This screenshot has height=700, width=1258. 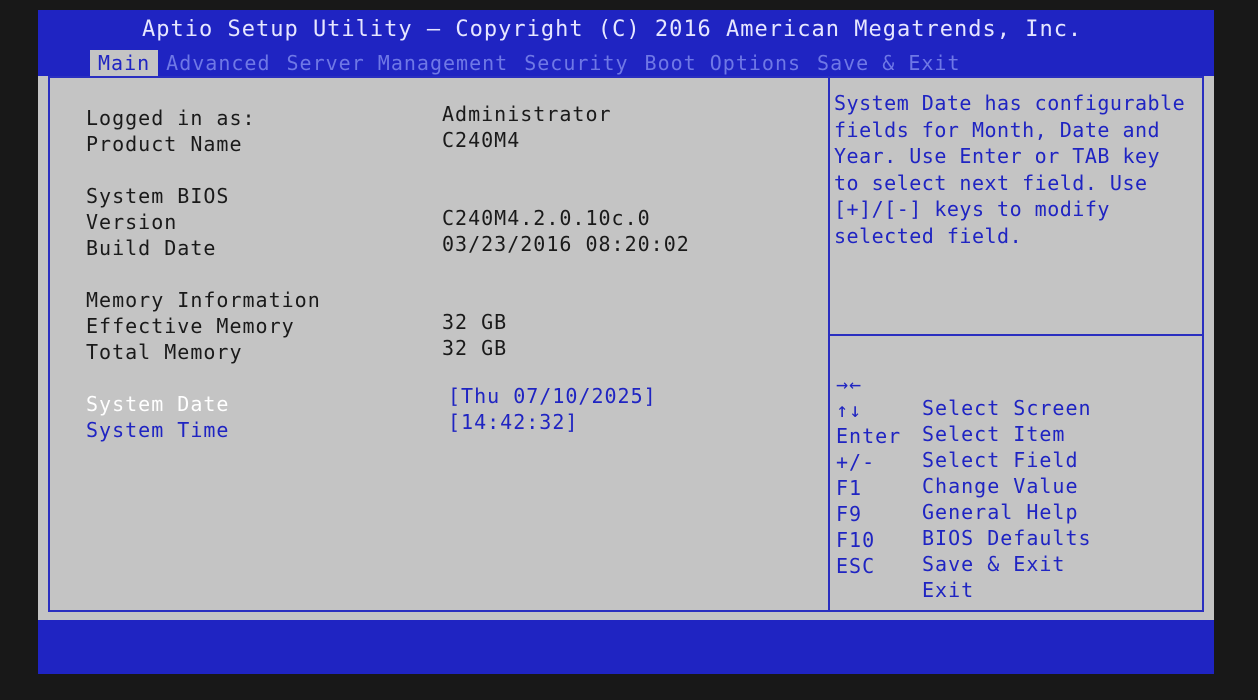 What do you see at coordinates (994, 434) in the screenshot?
I see `key-desc: Select Item` at bounding box center [994, 434].